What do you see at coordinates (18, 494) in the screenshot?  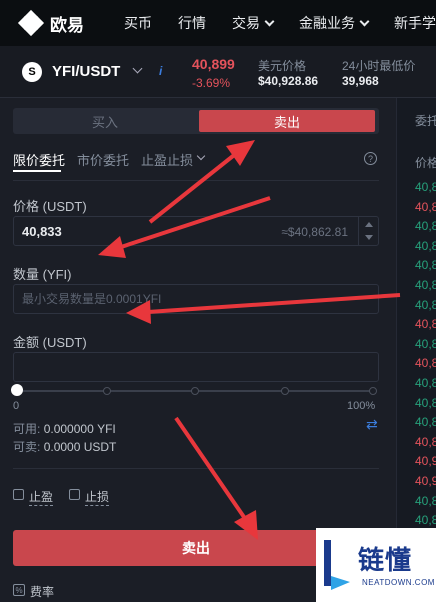 I see `take-profit-checkbox` at bounding box center [18, 494].